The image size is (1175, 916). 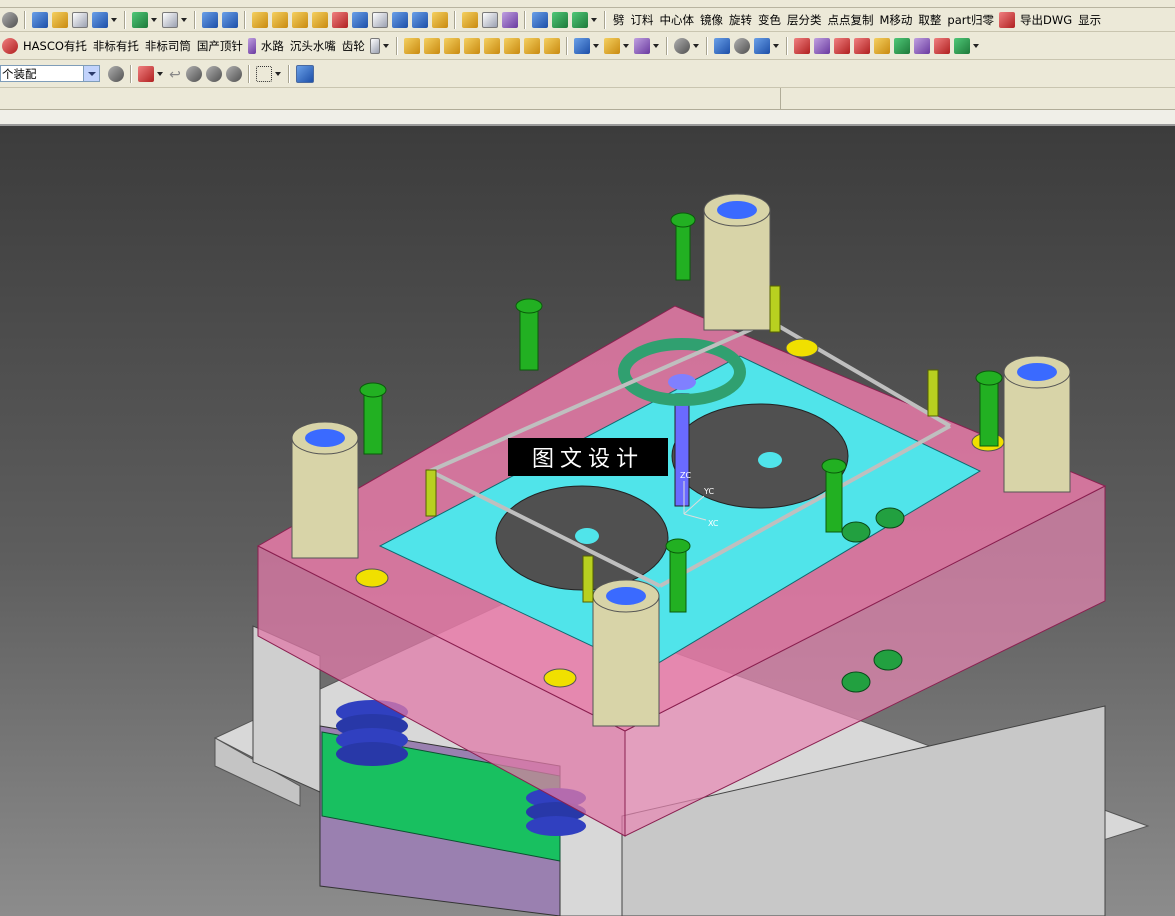 What do you see at coordinates (234, 73) in the screenshot?
I see `move-object-icon` at bounding box center [234, 73].